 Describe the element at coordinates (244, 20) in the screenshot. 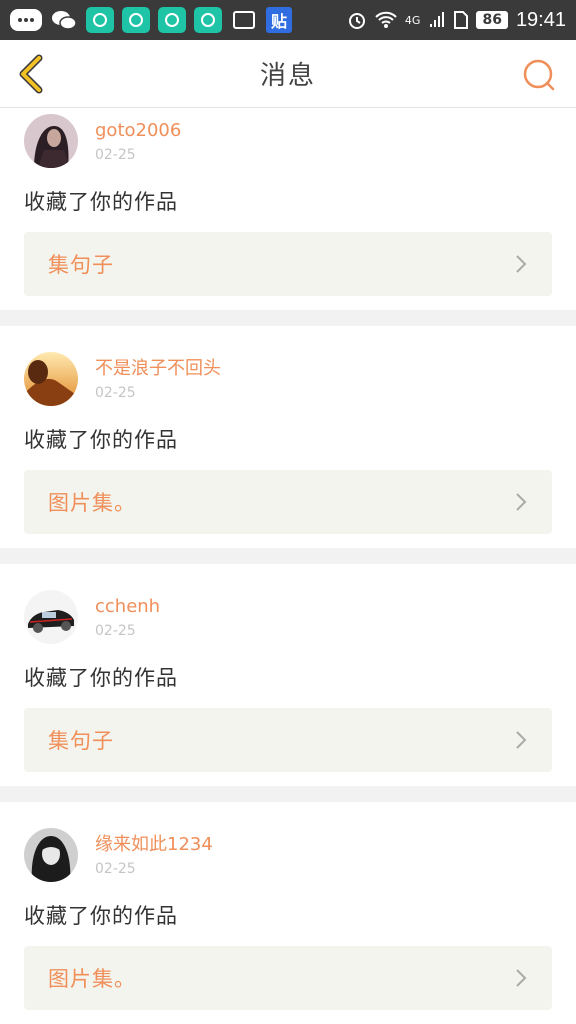

I see `scan-icon` at that location.